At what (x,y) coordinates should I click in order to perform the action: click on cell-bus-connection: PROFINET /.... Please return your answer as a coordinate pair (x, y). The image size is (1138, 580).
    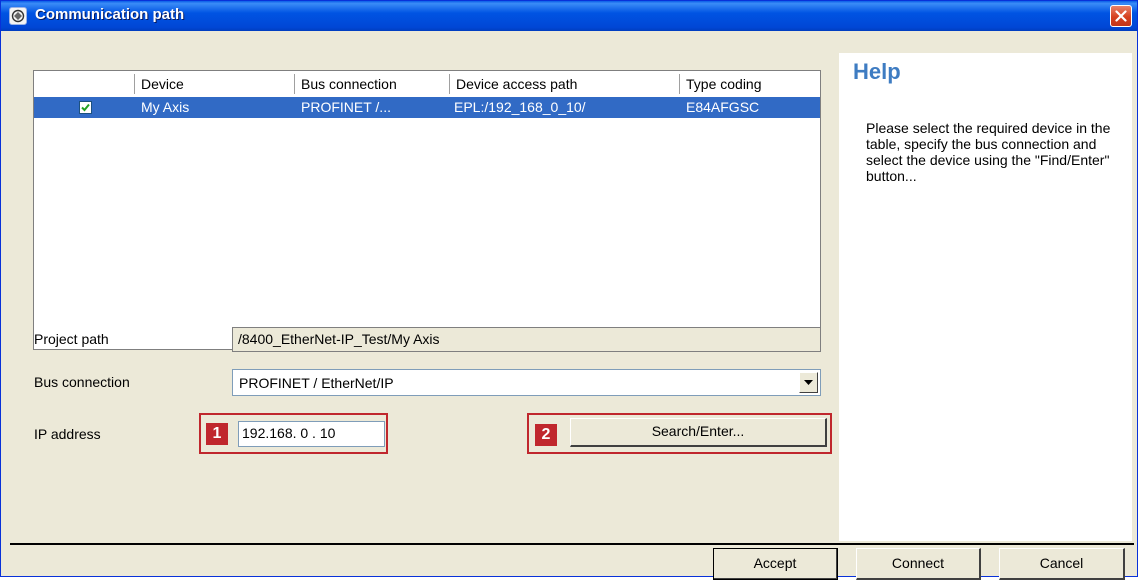
    Looking at the image, I should click on (346, 107).